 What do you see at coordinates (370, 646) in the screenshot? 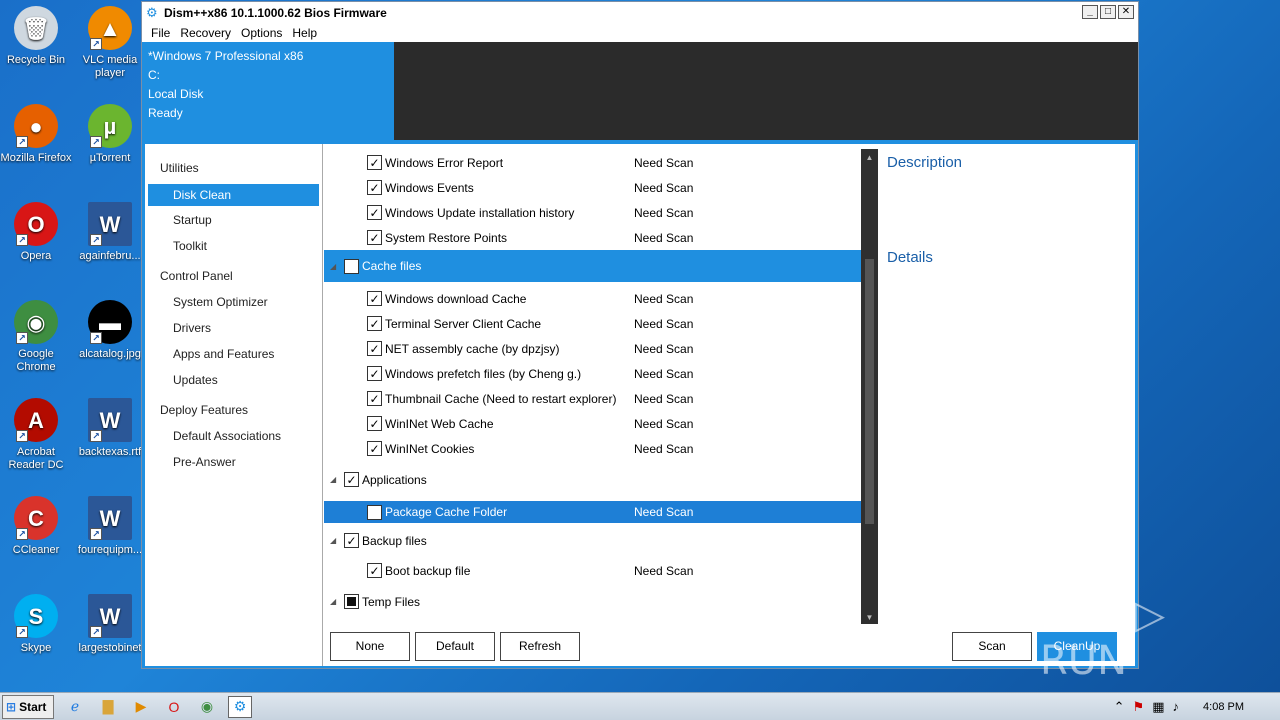
I see `none-button: None` at bounding box center [370, 646].